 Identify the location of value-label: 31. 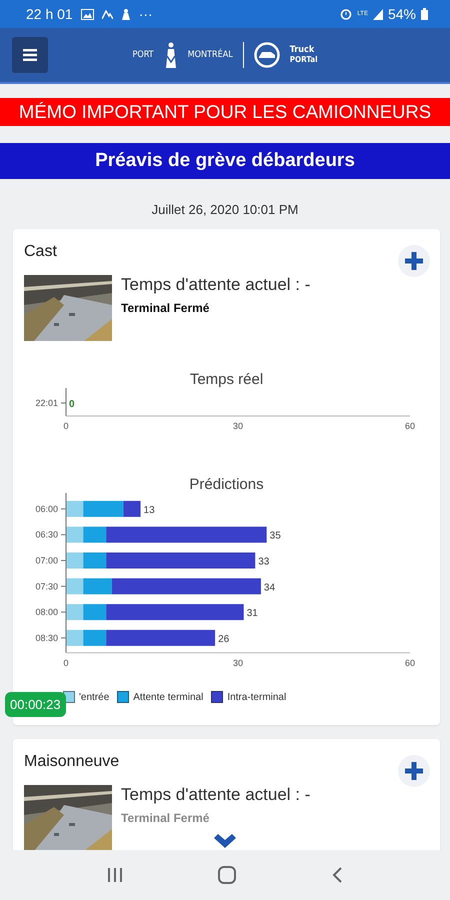
(252, 614).